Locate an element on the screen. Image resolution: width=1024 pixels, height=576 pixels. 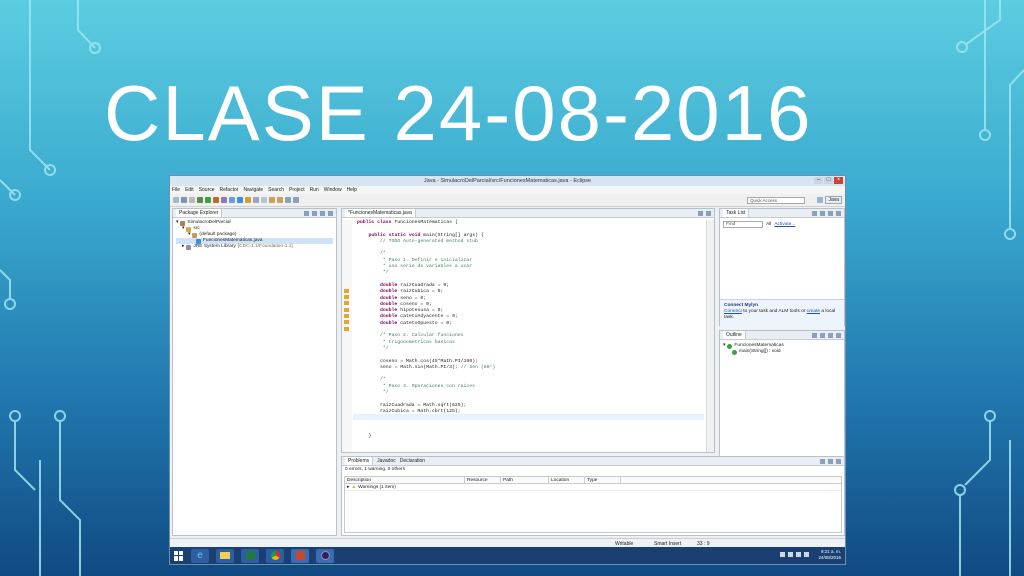
collapse-all-icon is located at coordinates (306, 213).